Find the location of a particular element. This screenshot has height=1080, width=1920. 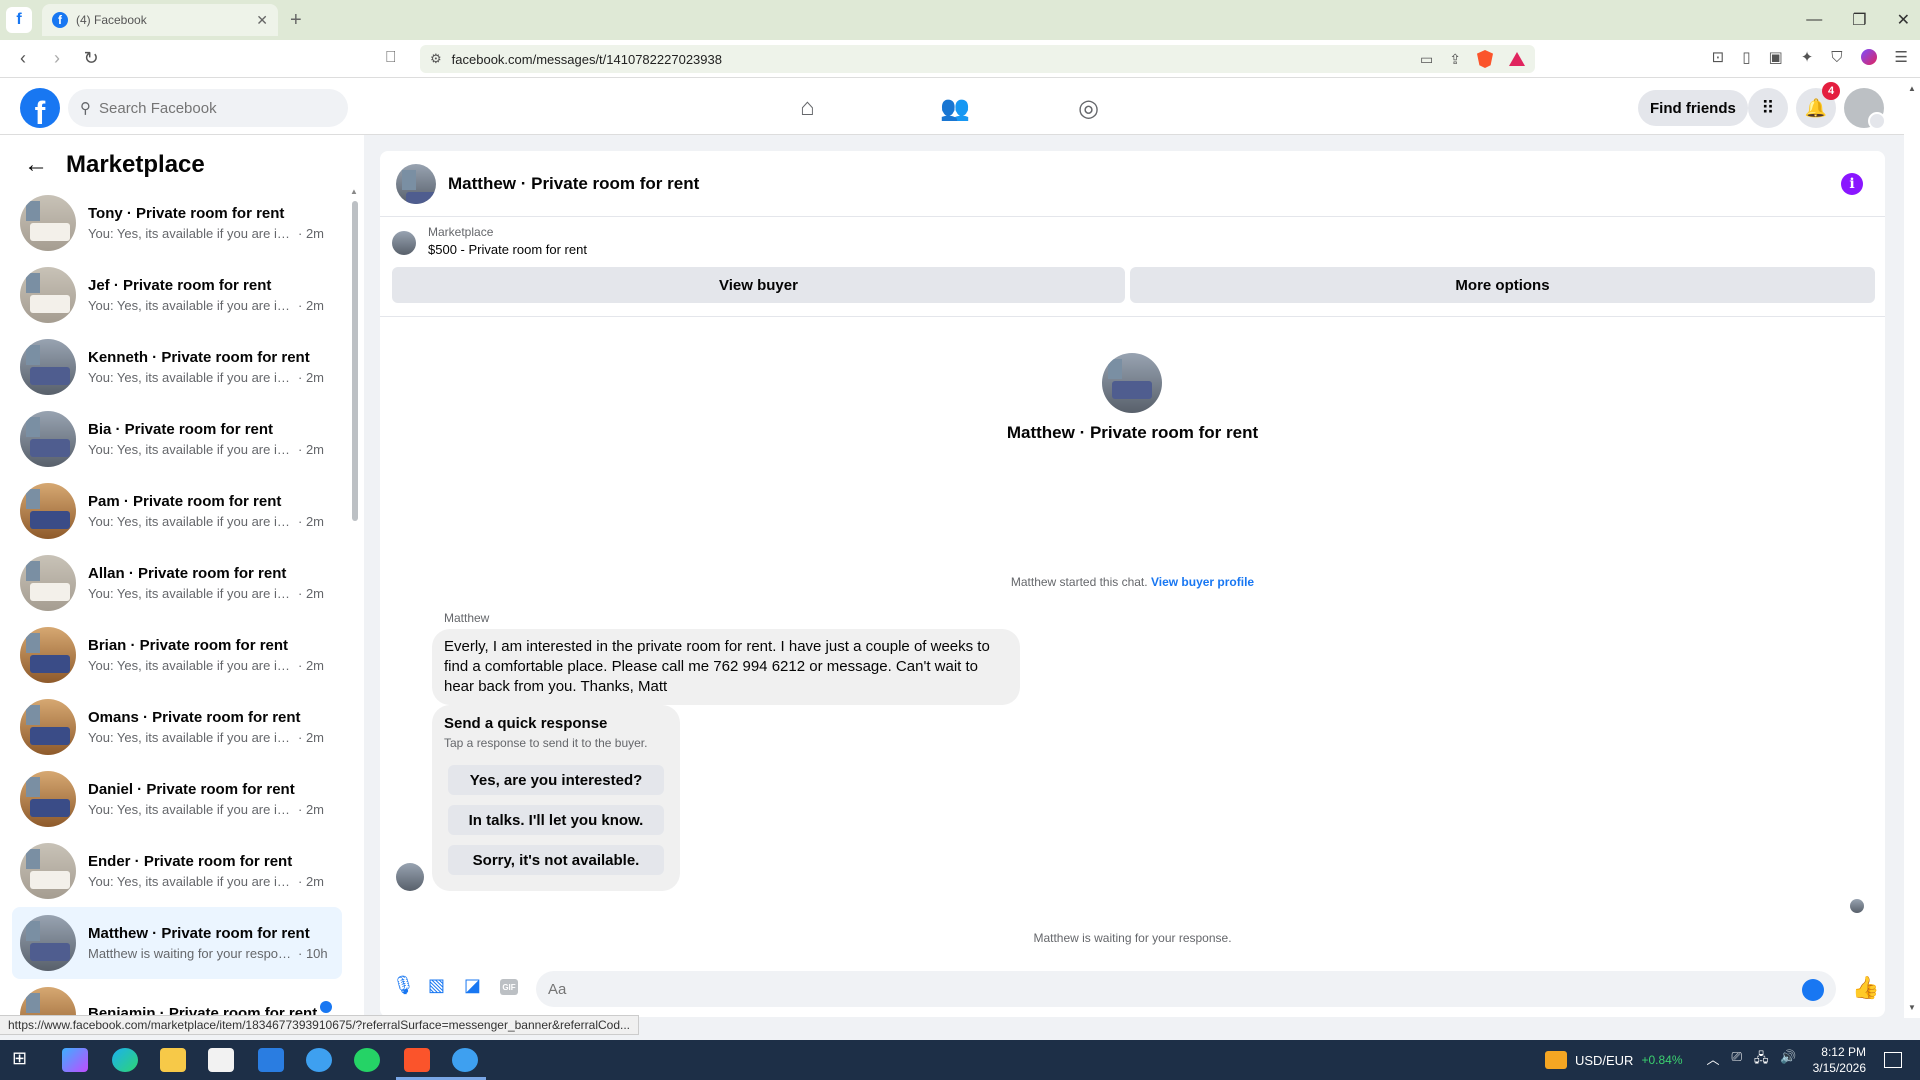

network-icon: 🖧 is located at coordinates (1761, 1060).